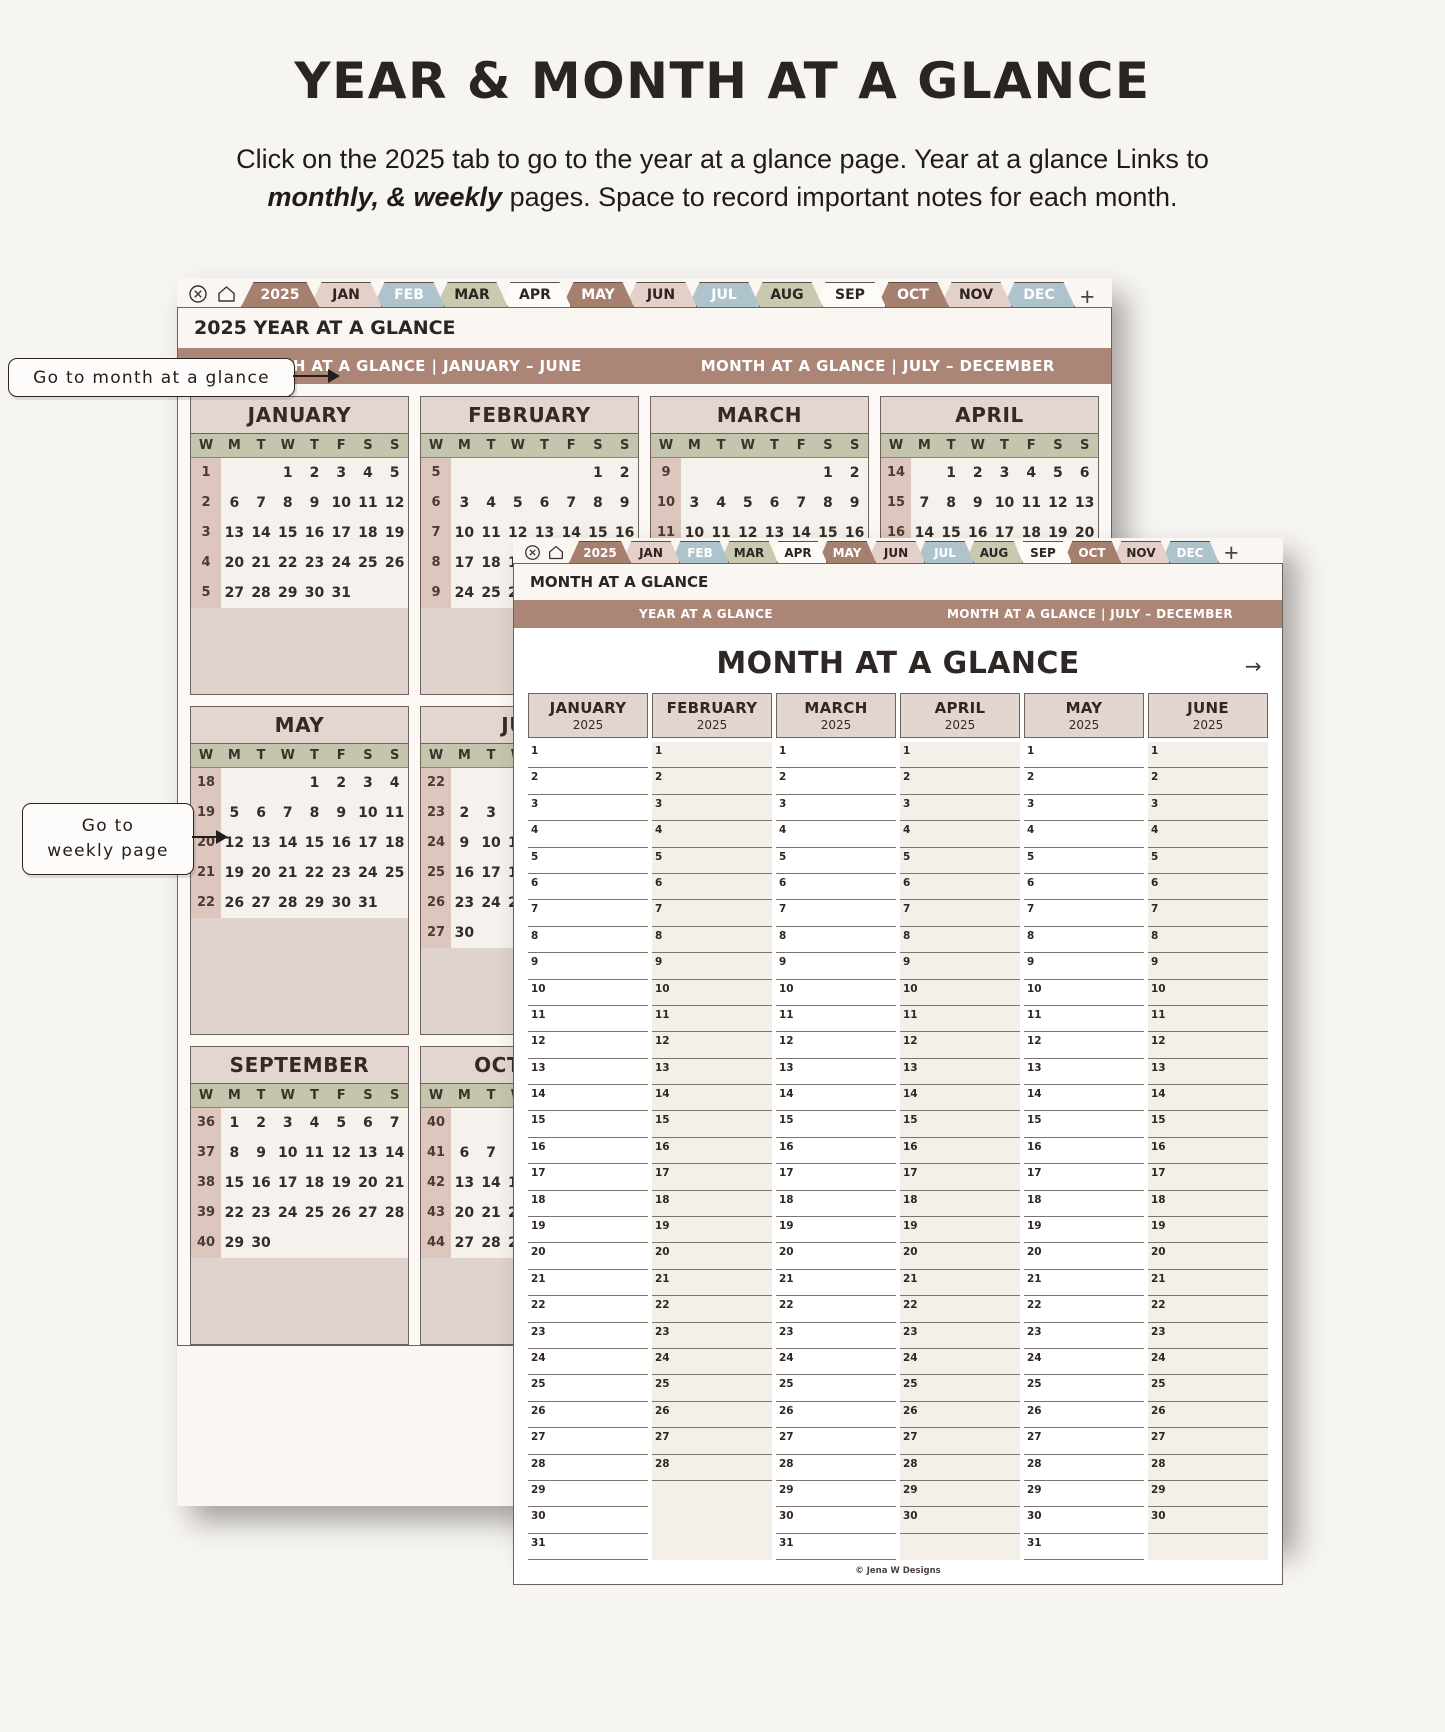  Describe the element at coordinates (836, 1441) in the screenshot. I see `mag-day-row: 27` at that location.